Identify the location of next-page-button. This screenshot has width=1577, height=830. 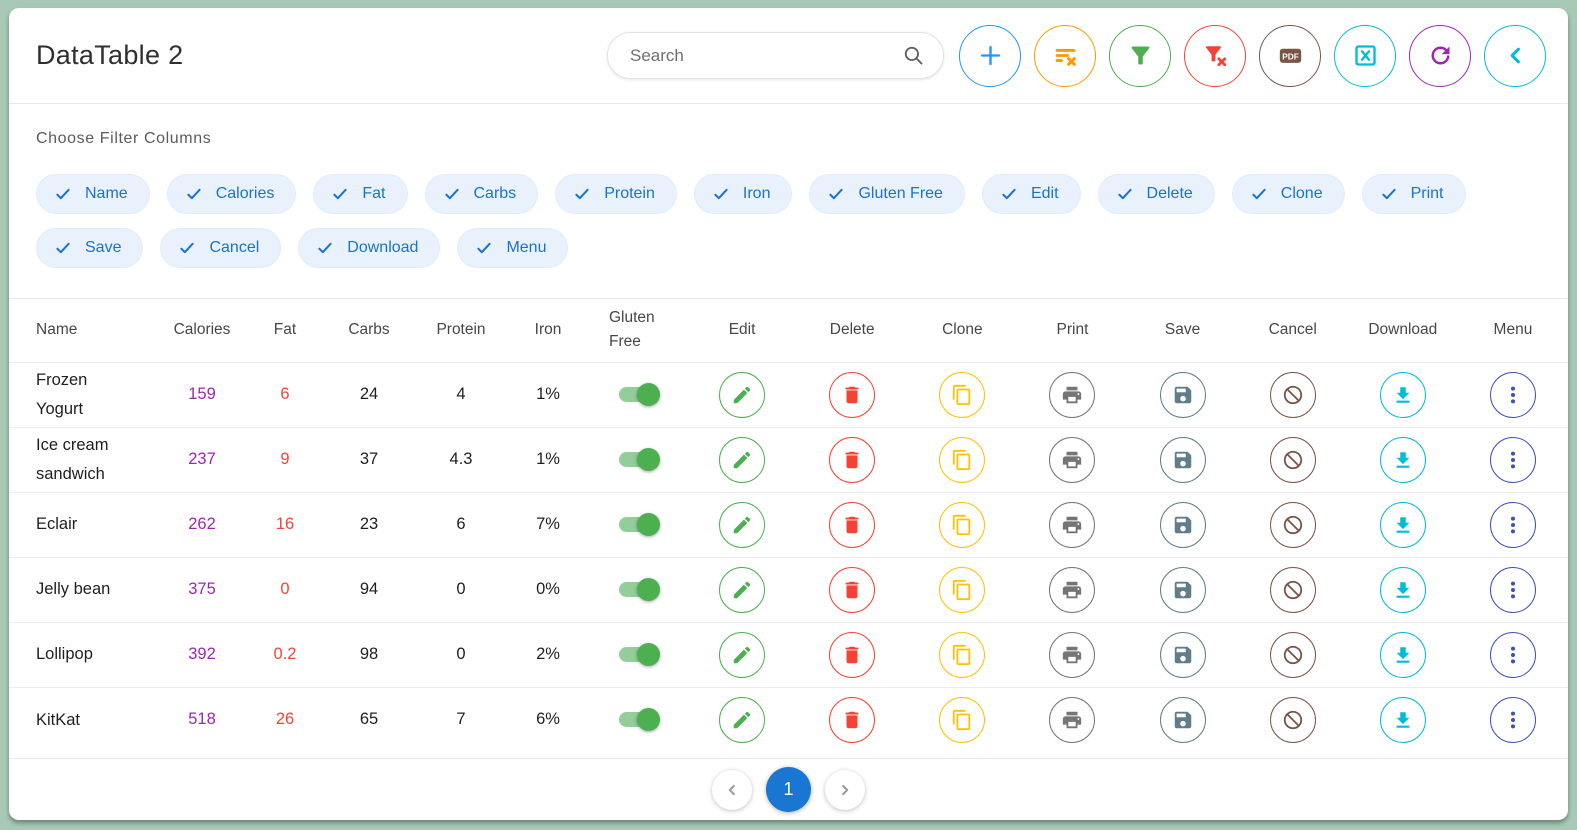
(845, 789).